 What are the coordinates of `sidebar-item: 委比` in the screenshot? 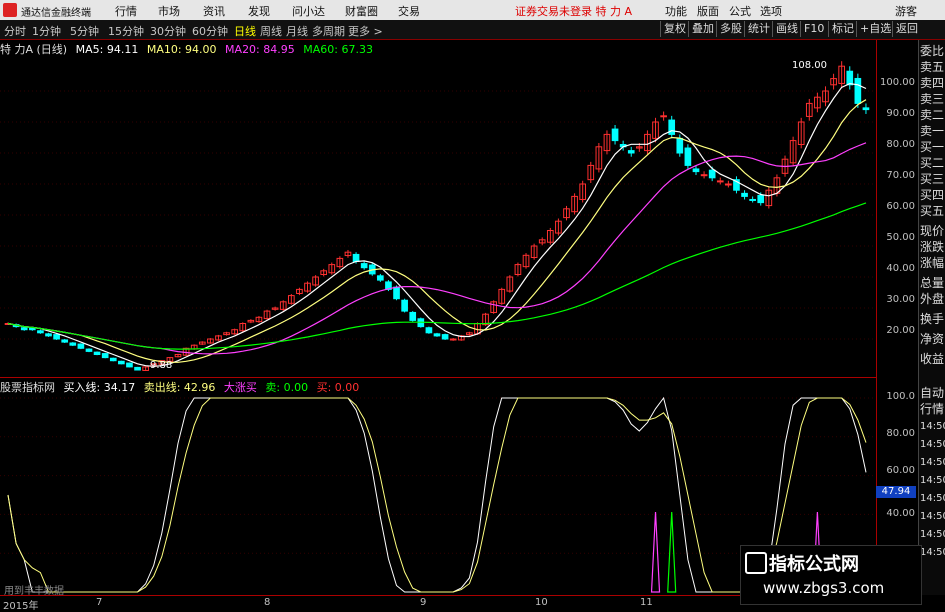 It's located at (932, 51).